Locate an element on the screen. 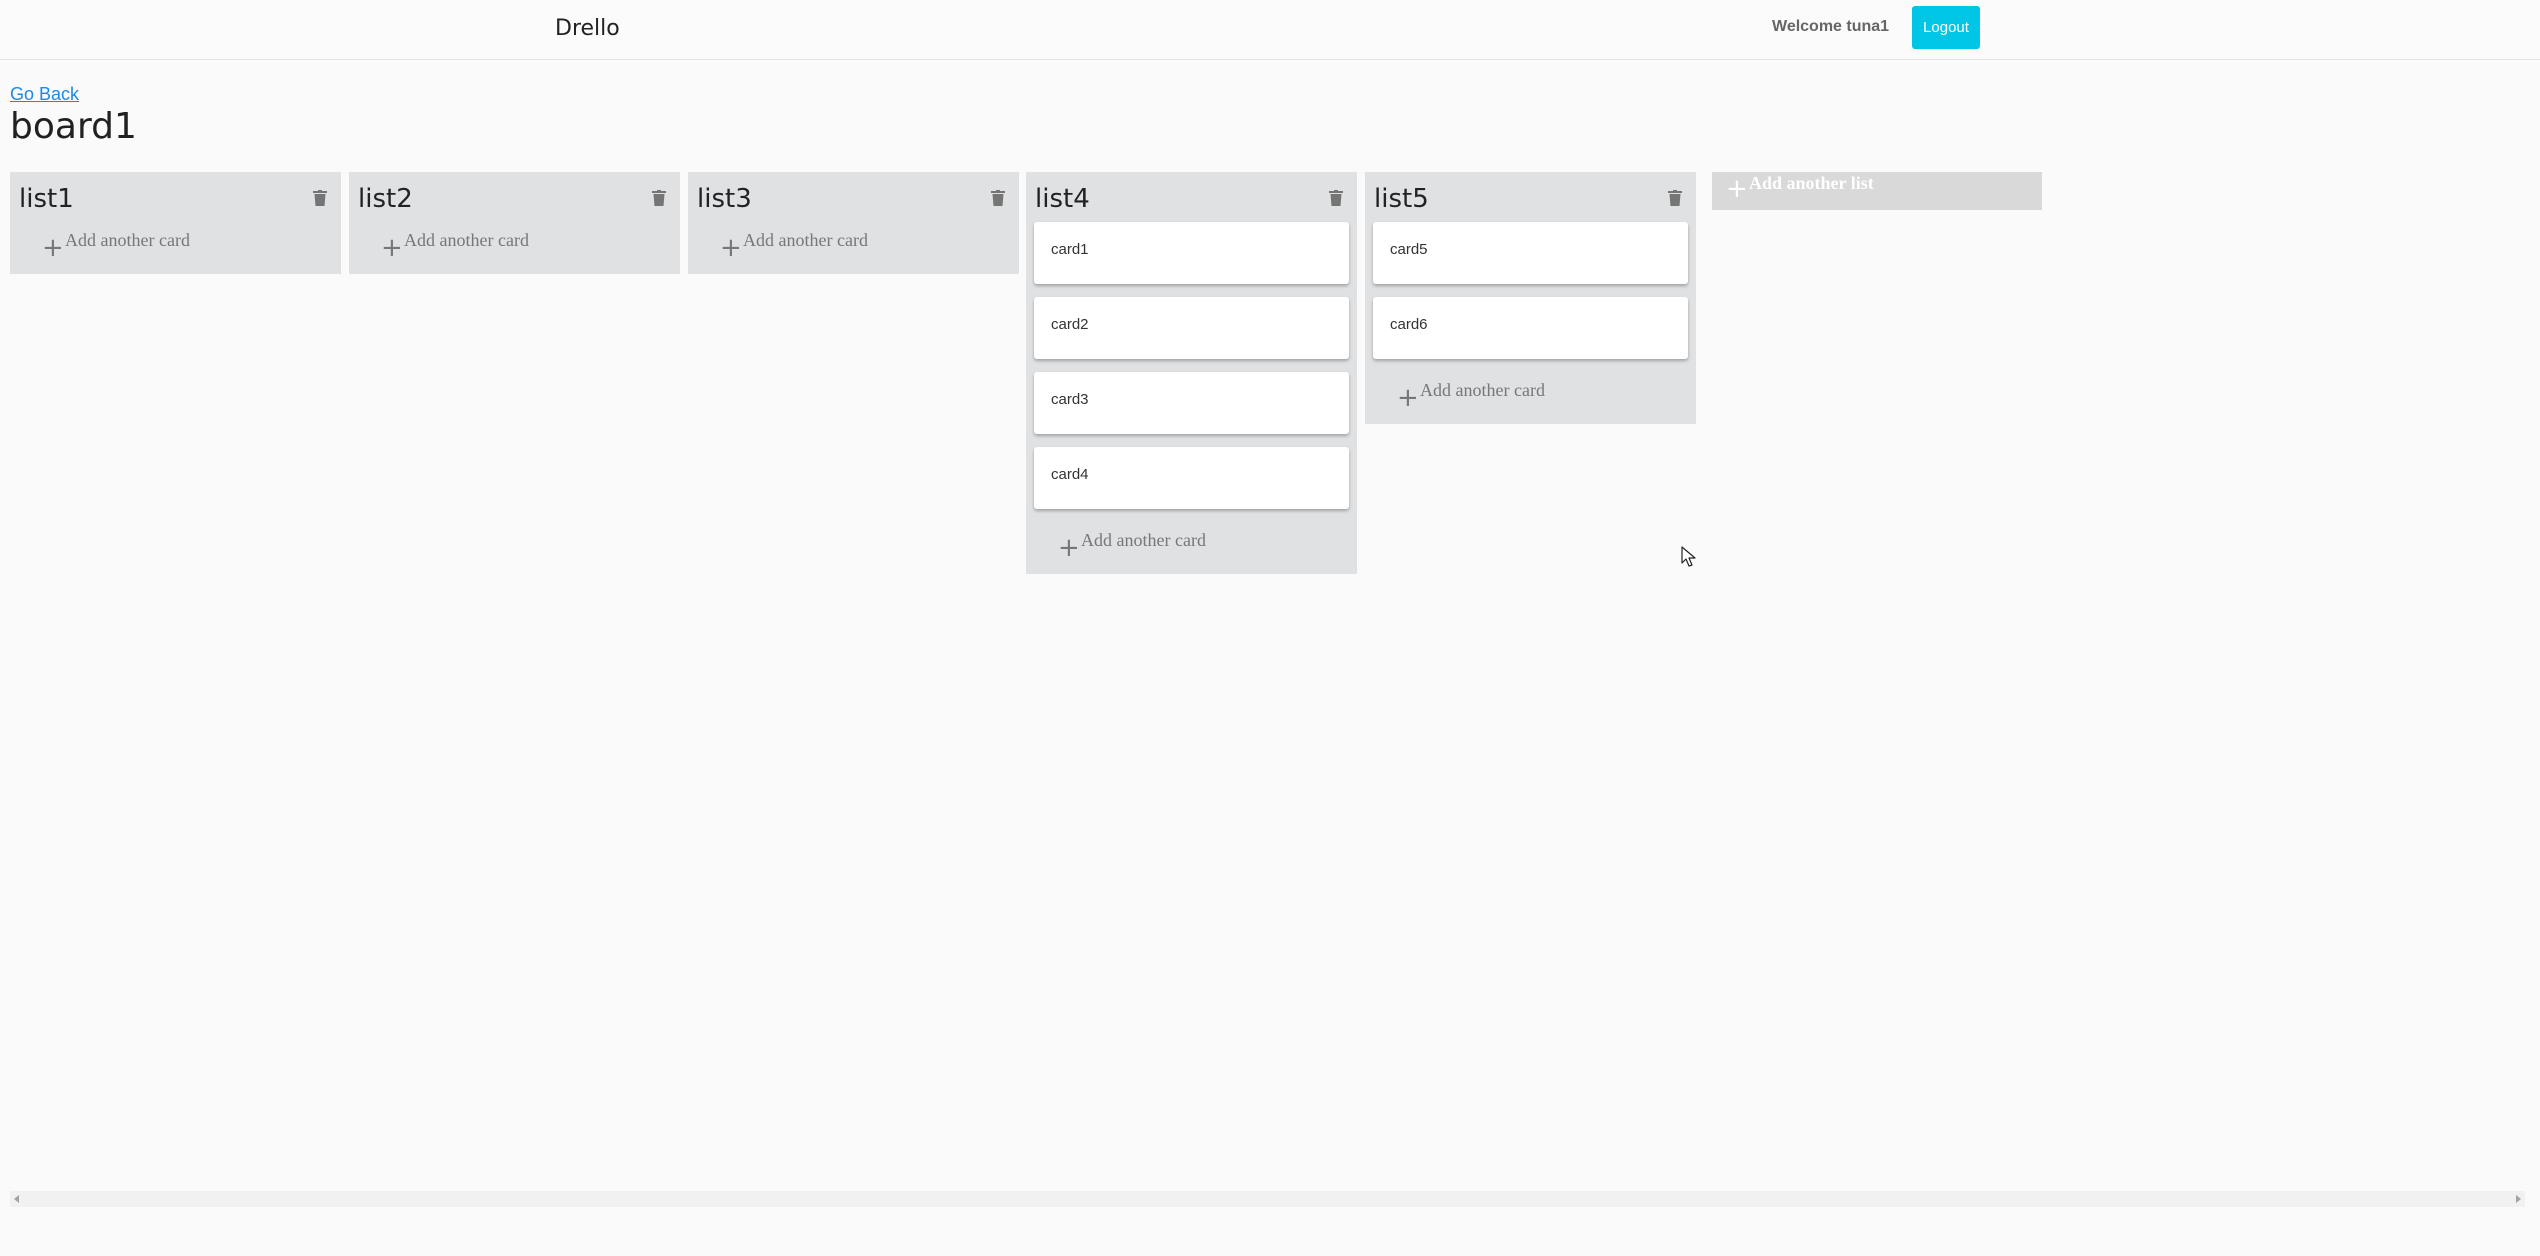  list-header: list1 is located at coordinates (175, 197).